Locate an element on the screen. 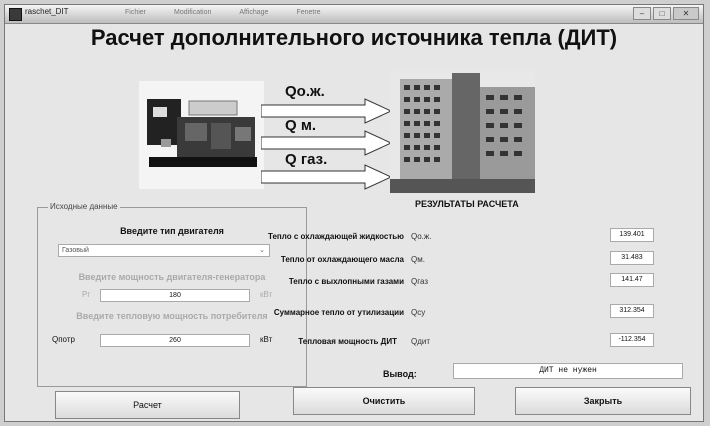 The width and height of the screenshot is (710, 426). engine-type-value: Газовый is located at coordinates (75, 250).